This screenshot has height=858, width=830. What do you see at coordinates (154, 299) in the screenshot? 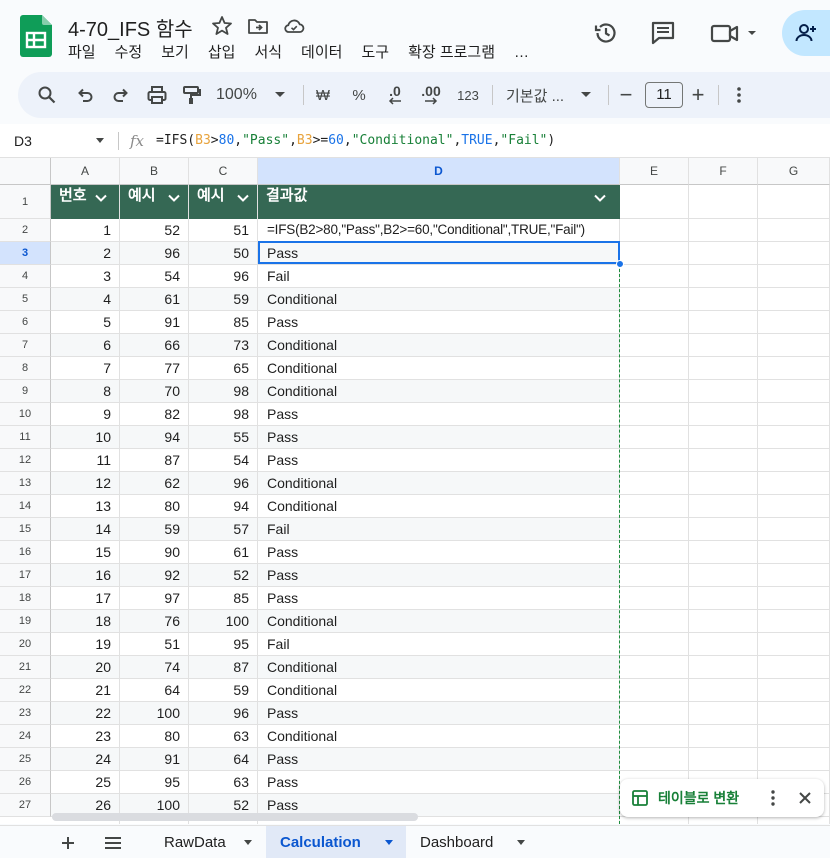
I see `cell-b5: 61` at bounding box center [154, 299].